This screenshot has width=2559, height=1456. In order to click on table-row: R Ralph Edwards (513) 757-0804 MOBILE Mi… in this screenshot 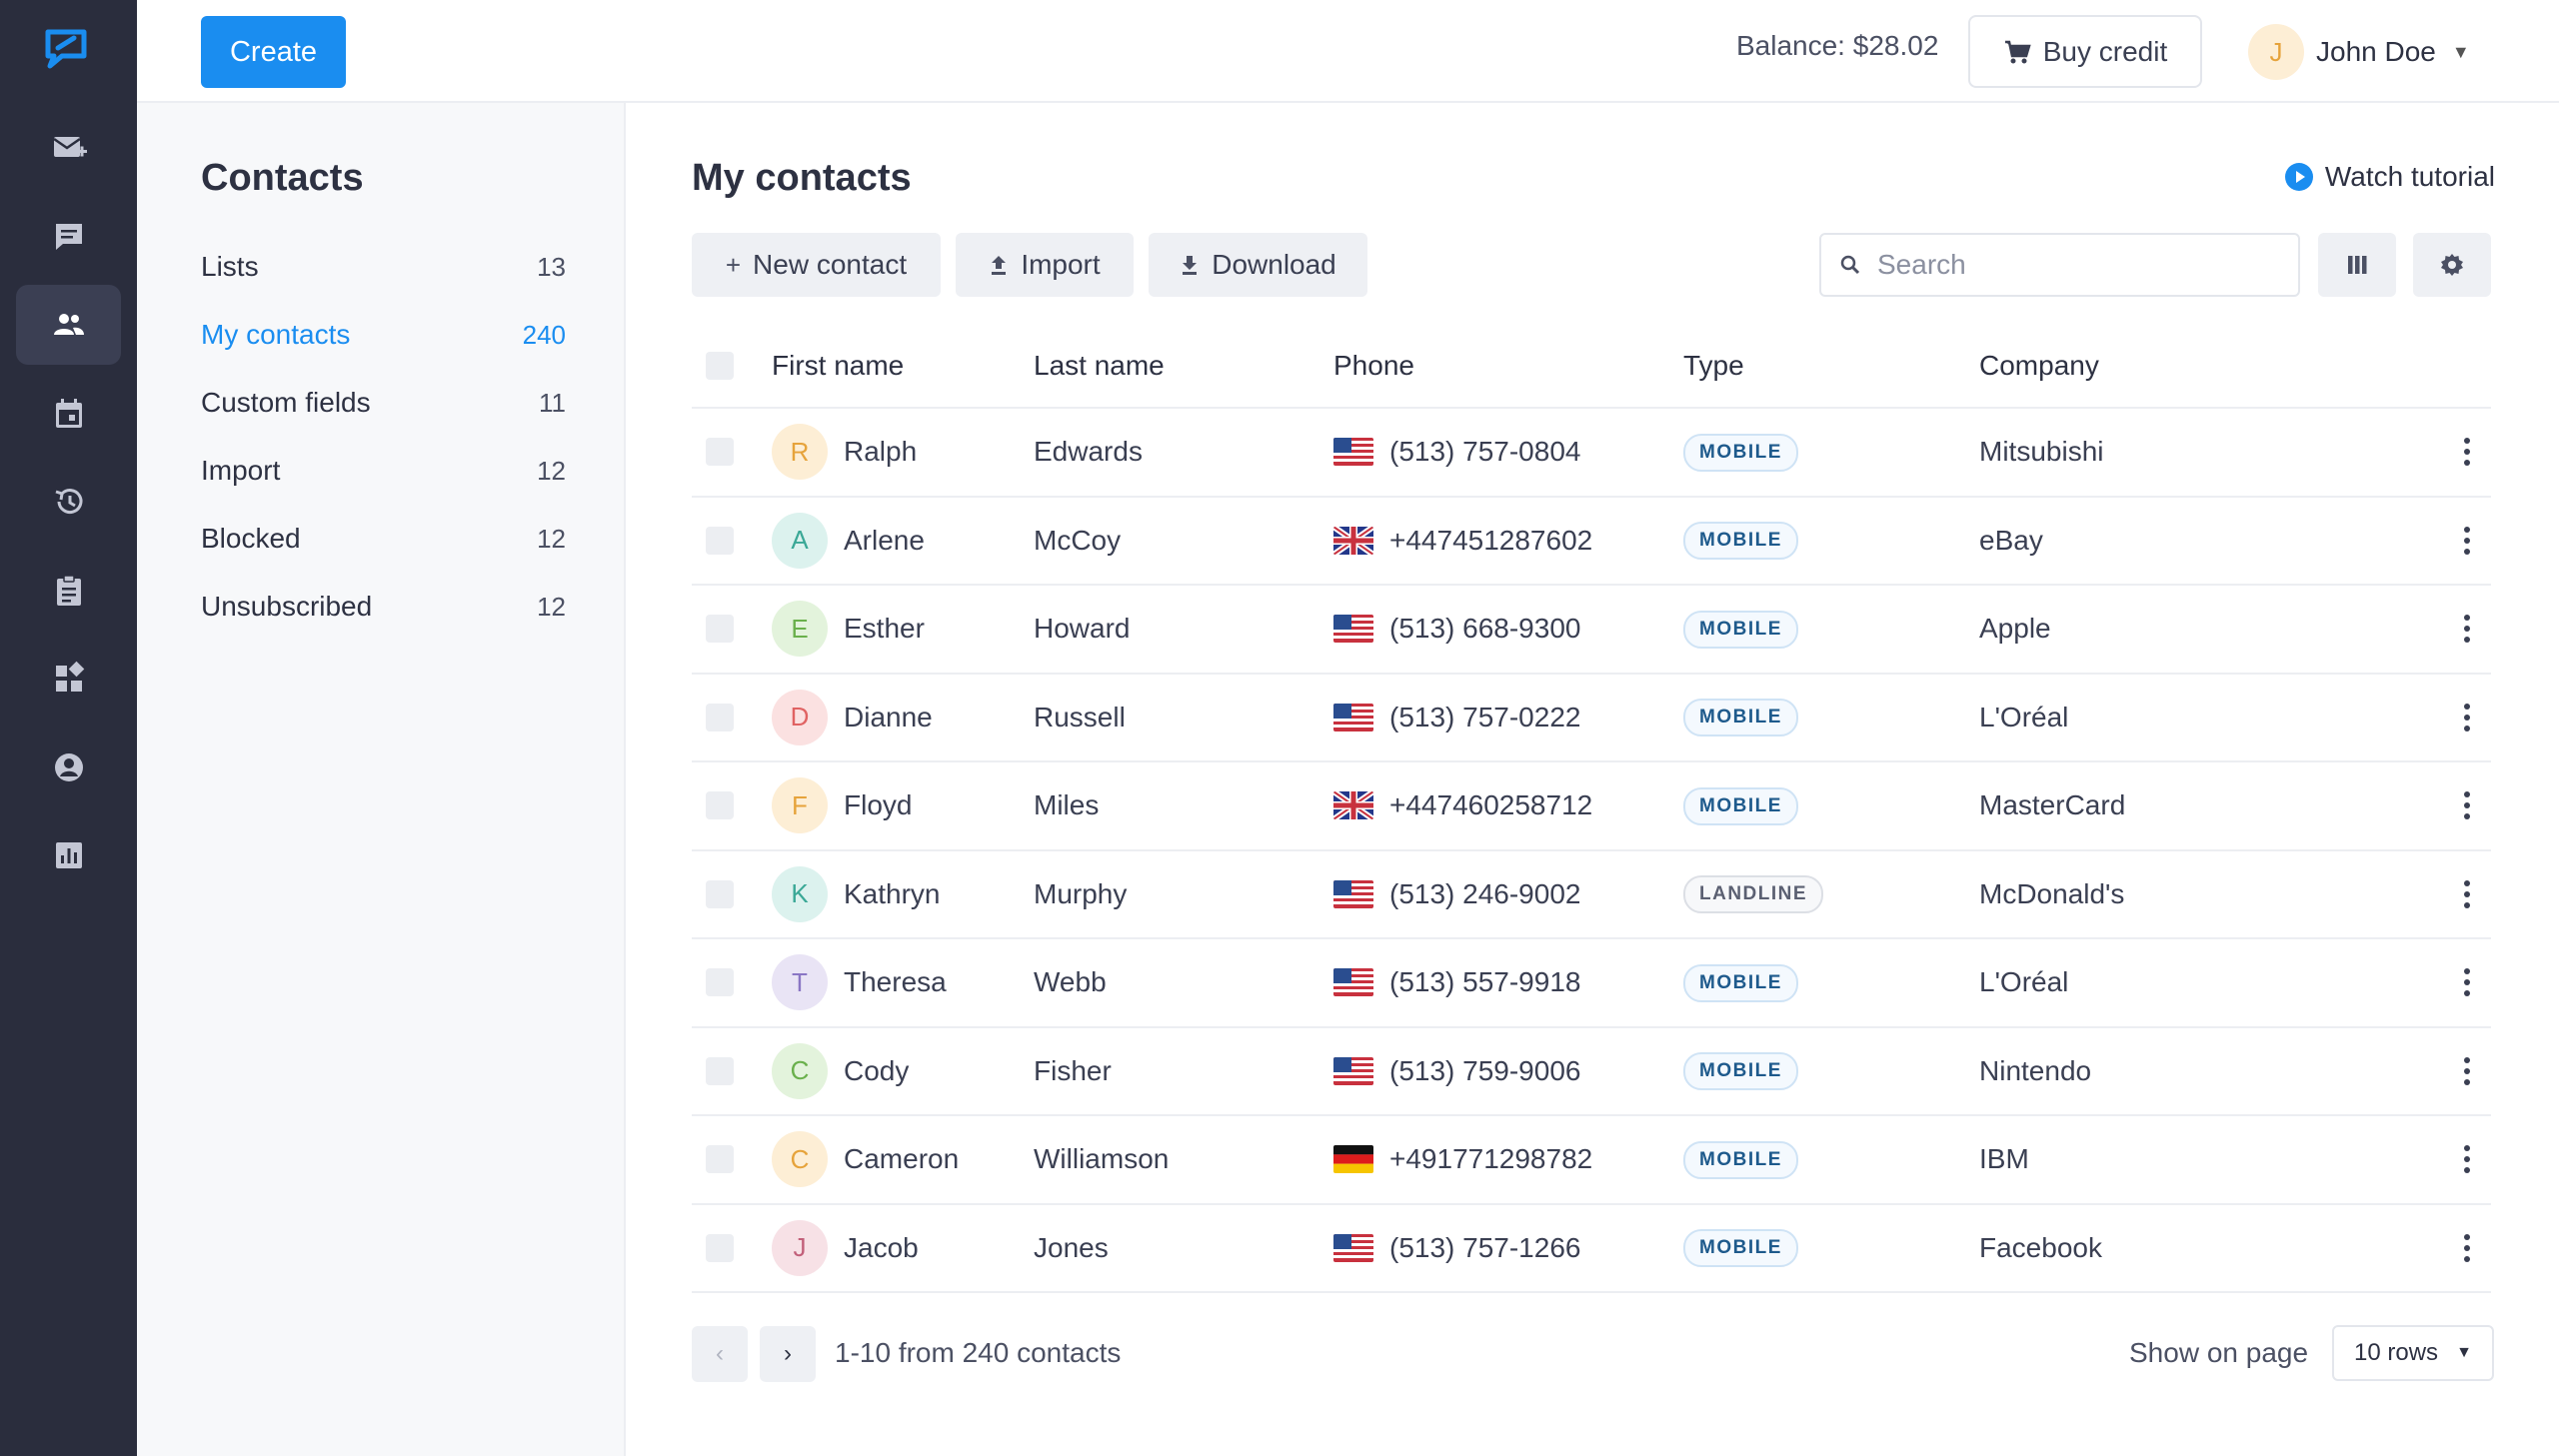, I will do `click(1591, 454)`.